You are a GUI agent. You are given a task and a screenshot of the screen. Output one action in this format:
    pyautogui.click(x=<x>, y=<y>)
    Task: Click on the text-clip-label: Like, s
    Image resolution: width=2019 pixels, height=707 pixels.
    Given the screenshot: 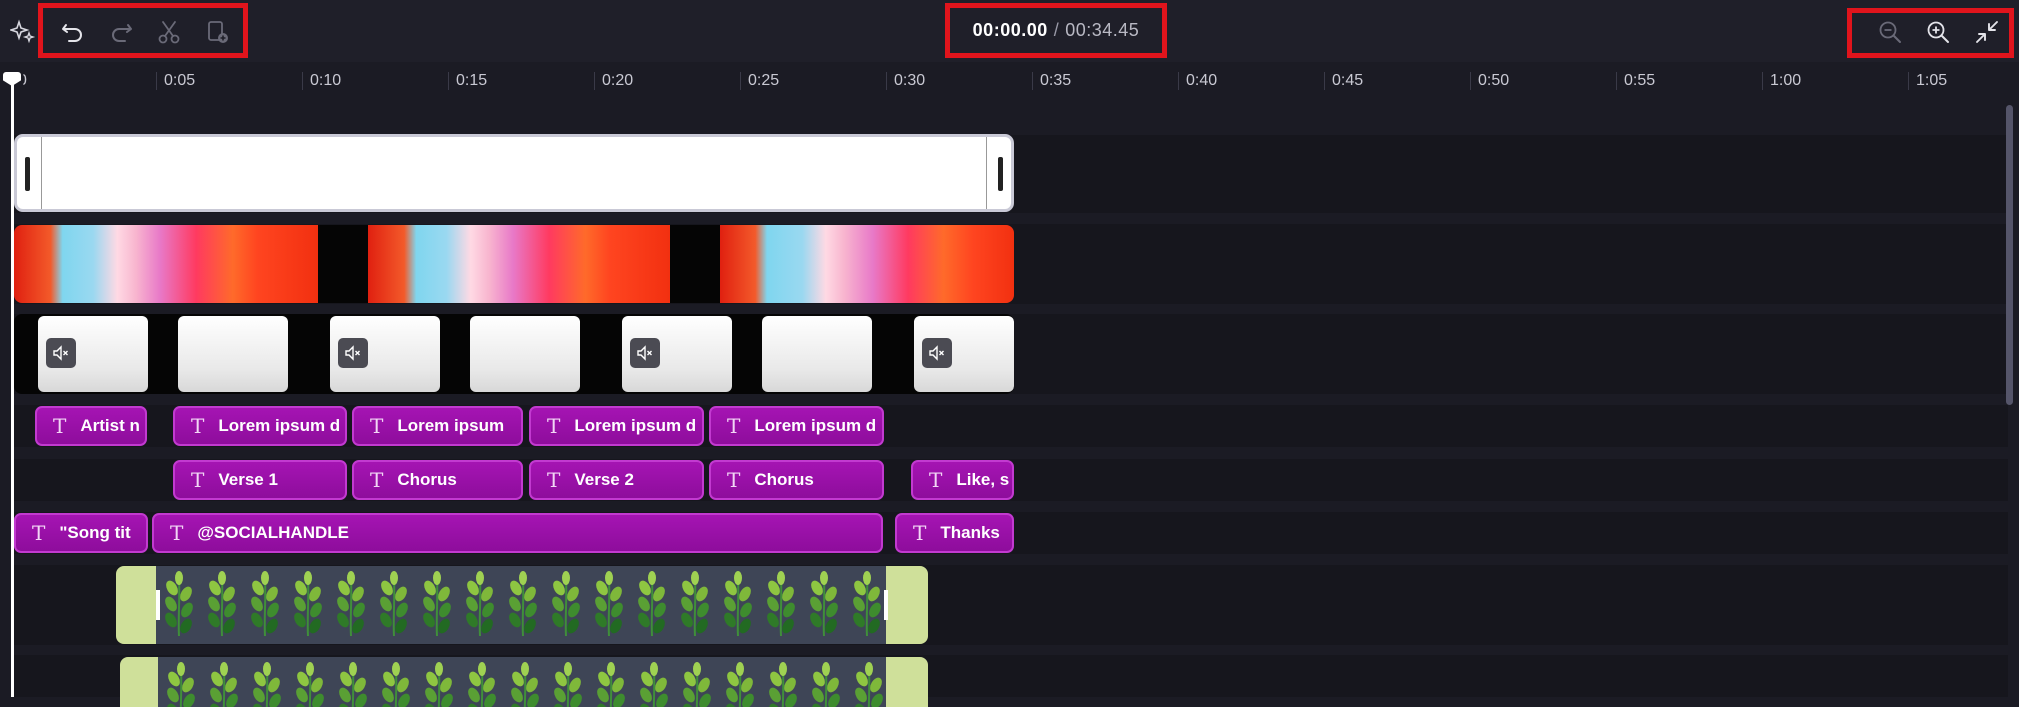 What is the action you would take?
    pyautogui.click(x=983, y=479)
    